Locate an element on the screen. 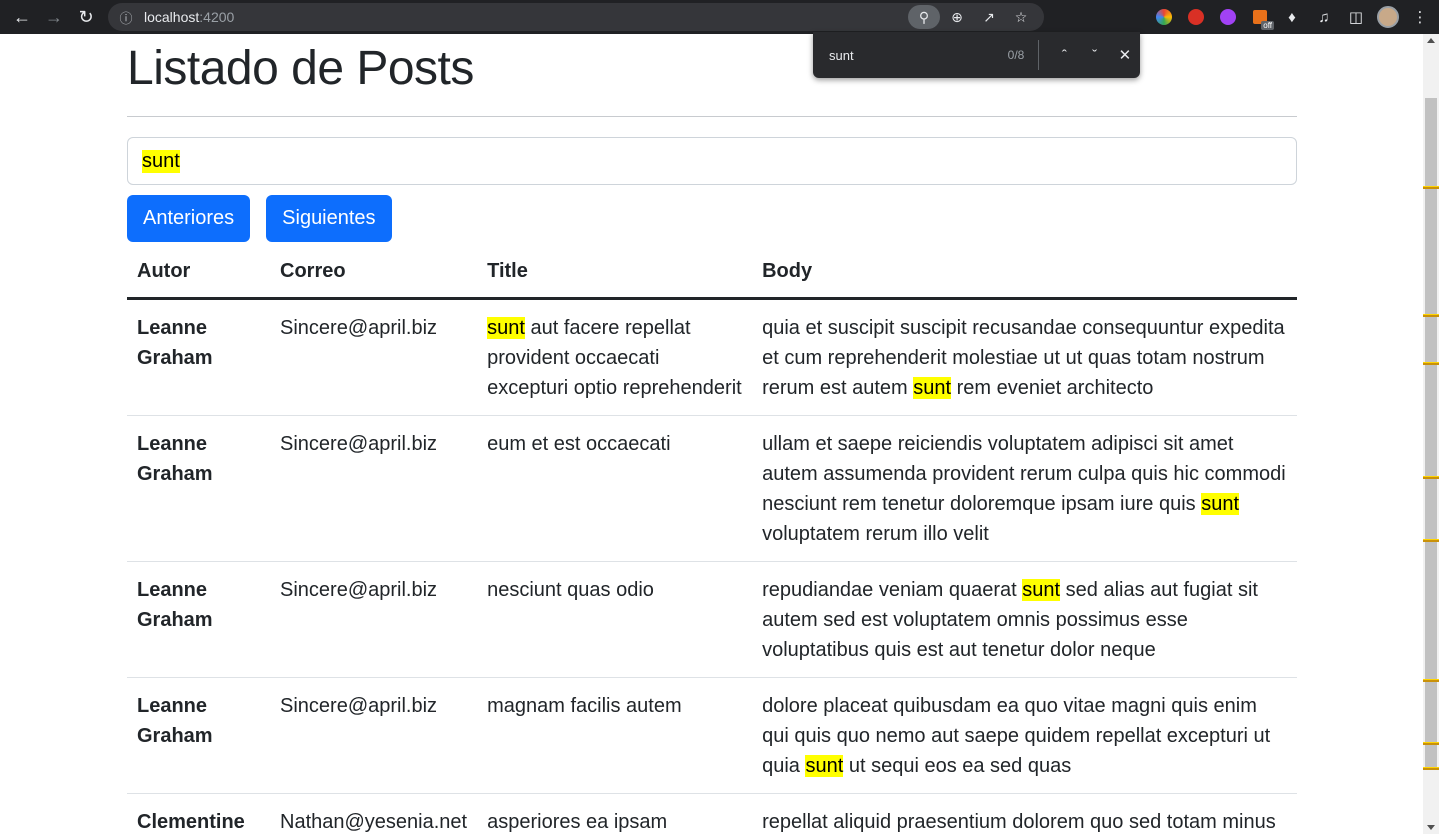  cell-title: magnam facilis autem is located at coordinates (615, 735).